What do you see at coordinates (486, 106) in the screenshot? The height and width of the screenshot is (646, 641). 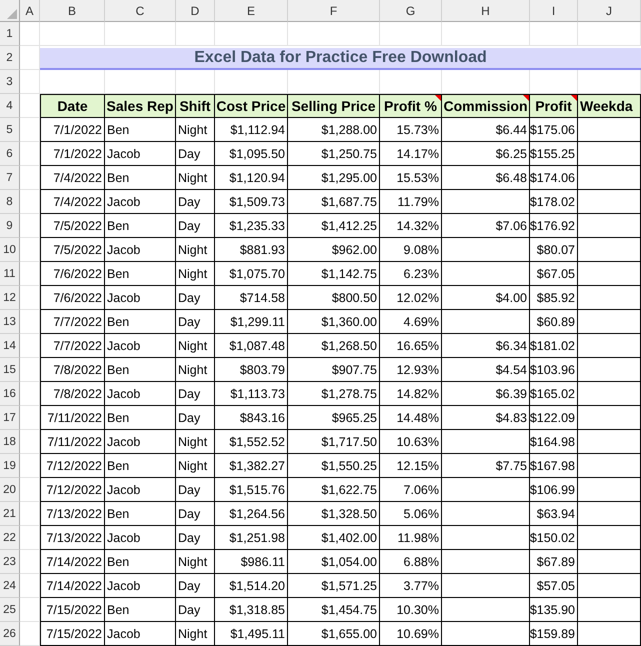 I see `table-header-cell: Commission` at bounding box center [486, 106].